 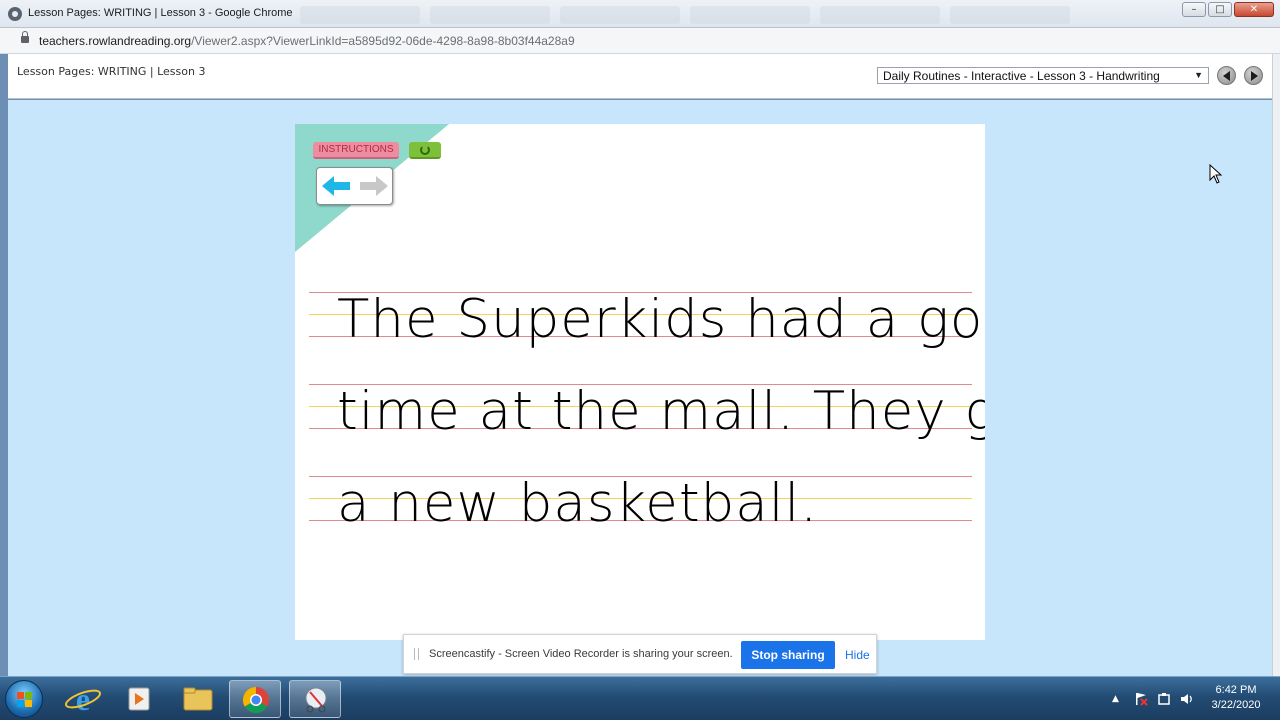 What do you see at coordinates (354, 186) in the screenshot?
I see `page-arrows` at bounding box center [354, 186].